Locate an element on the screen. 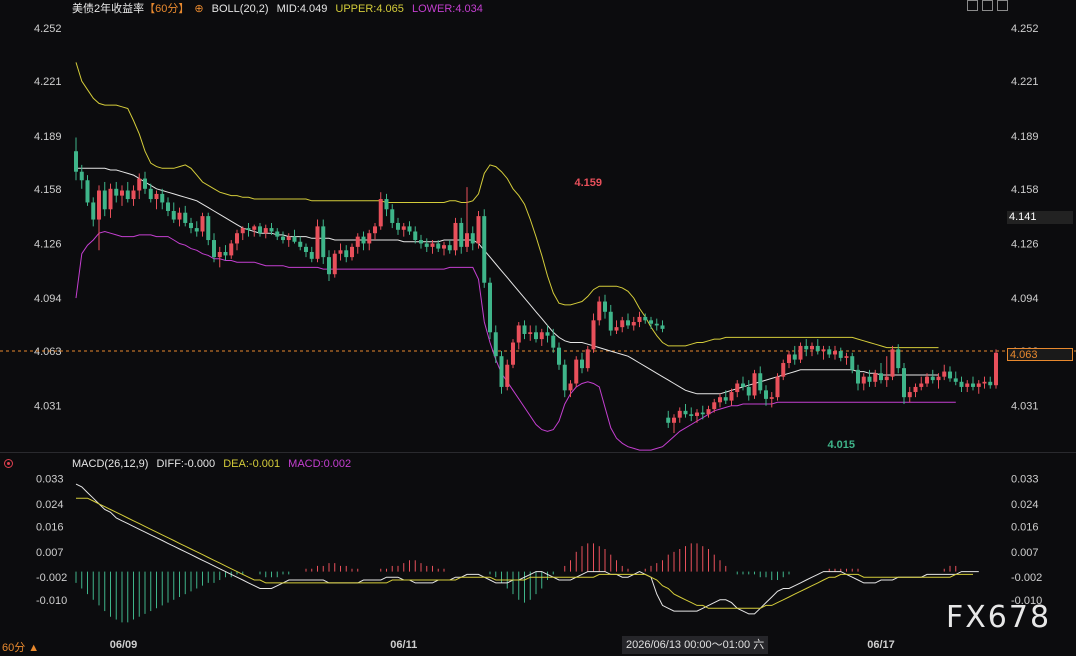 This screenshot has height=656, width=1076. y-axis-tick-left: 4.221 is located at coordinates (48, 82).